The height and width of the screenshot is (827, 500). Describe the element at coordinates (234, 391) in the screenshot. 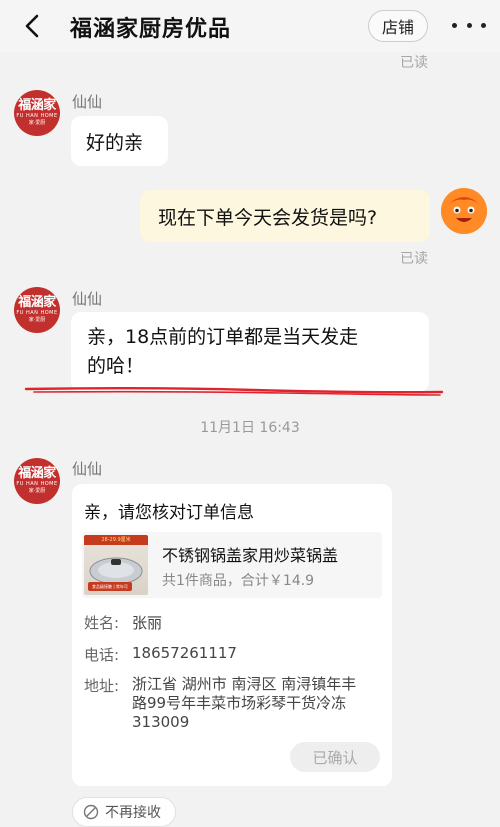

I see `red-underline-annotation` at that location.